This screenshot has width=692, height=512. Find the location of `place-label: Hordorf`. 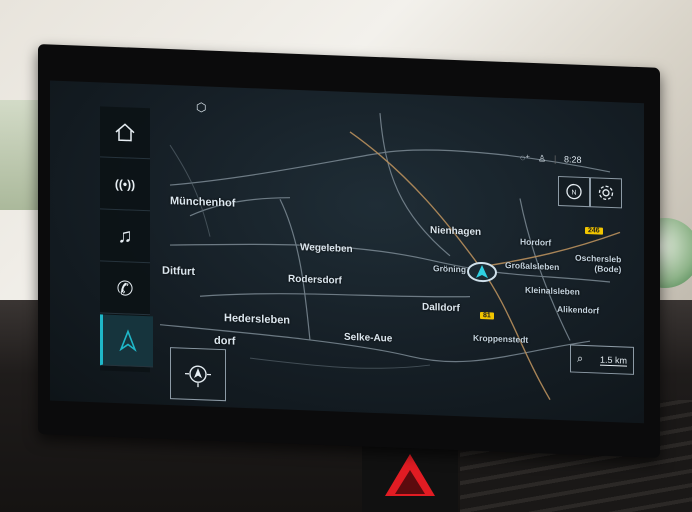

place-label: Hordorf is located at coordinates (536, 242).